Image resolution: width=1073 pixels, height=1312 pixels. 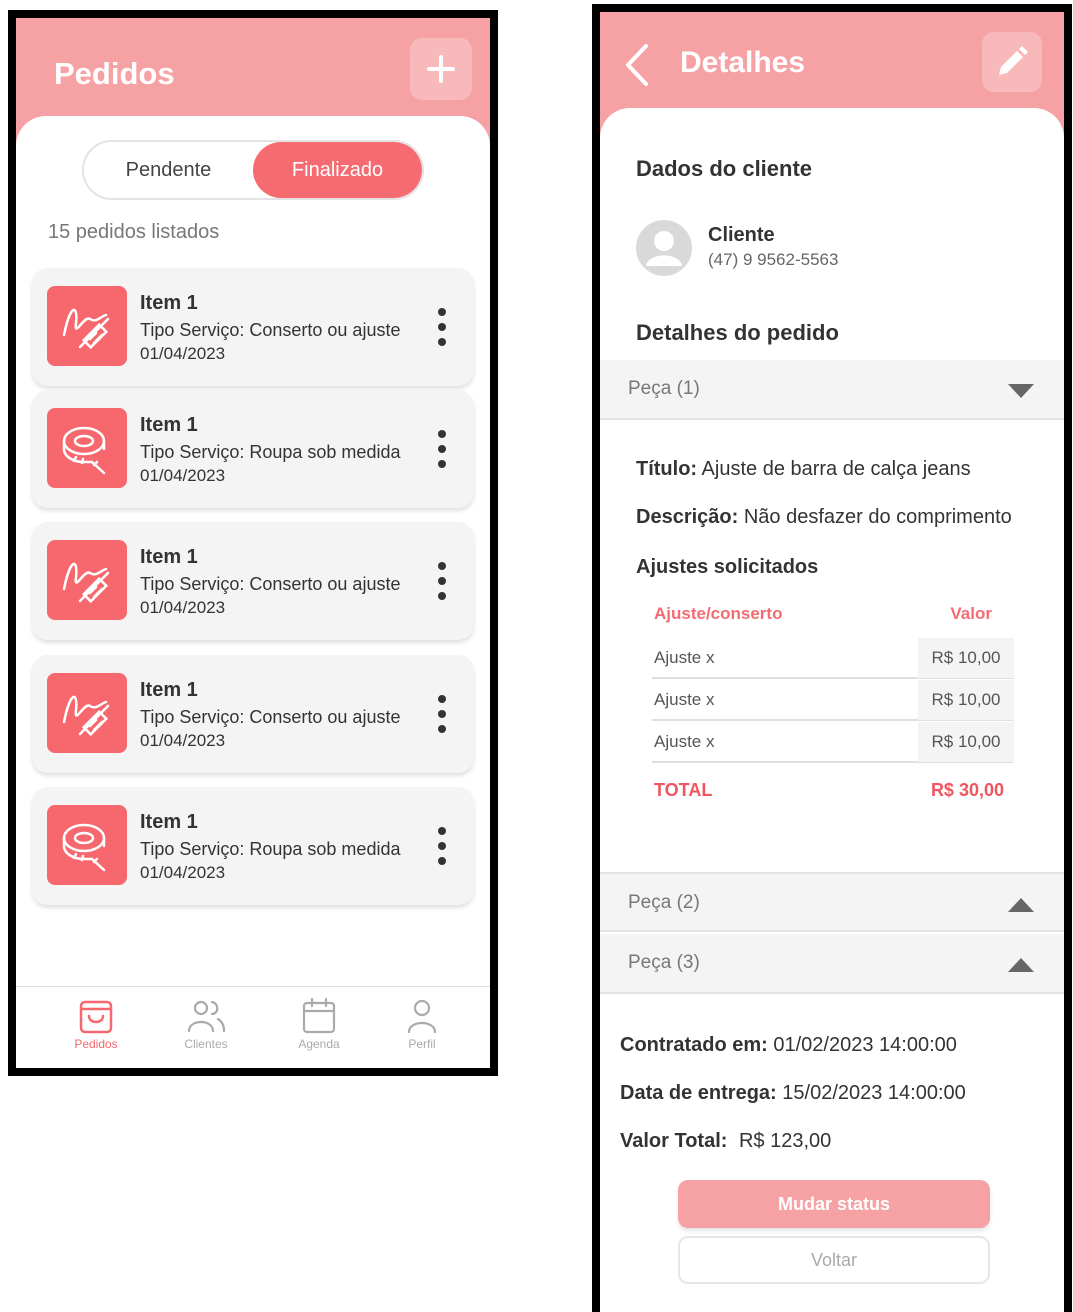 I want to click on edit-button, so click(x=1012, y=62).